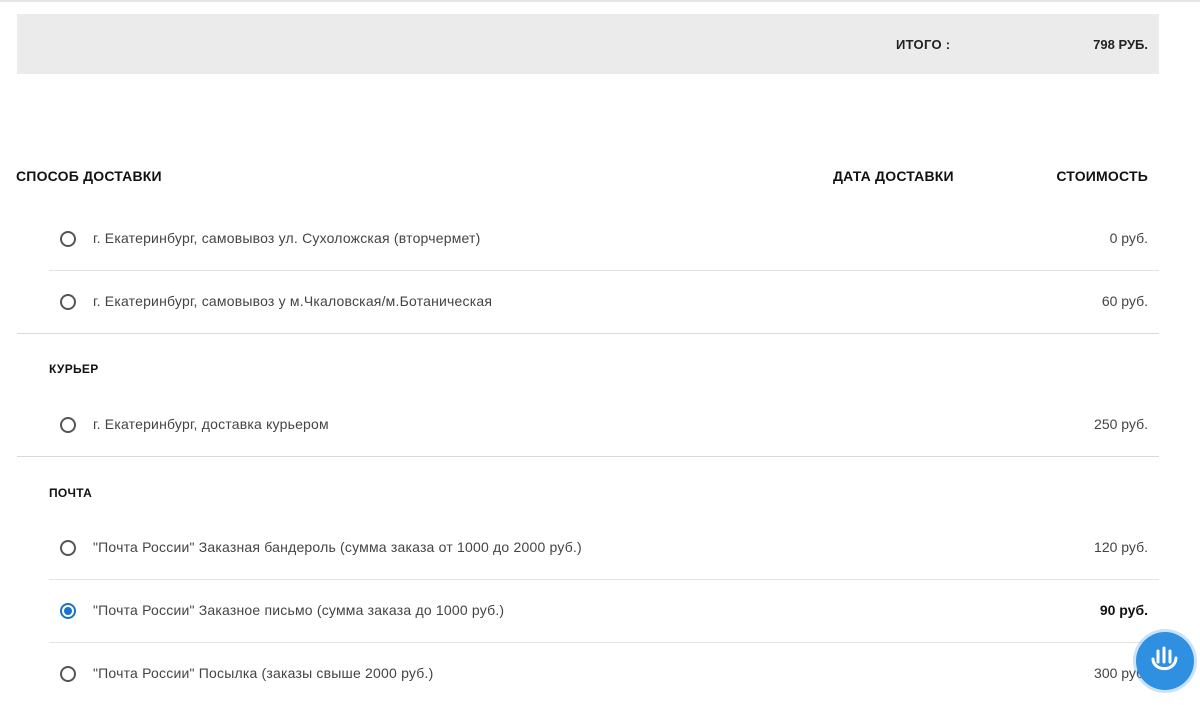  Describe the element at coordinates (68, 611) in the screenshot. I see `radio-button-selected` at that location.